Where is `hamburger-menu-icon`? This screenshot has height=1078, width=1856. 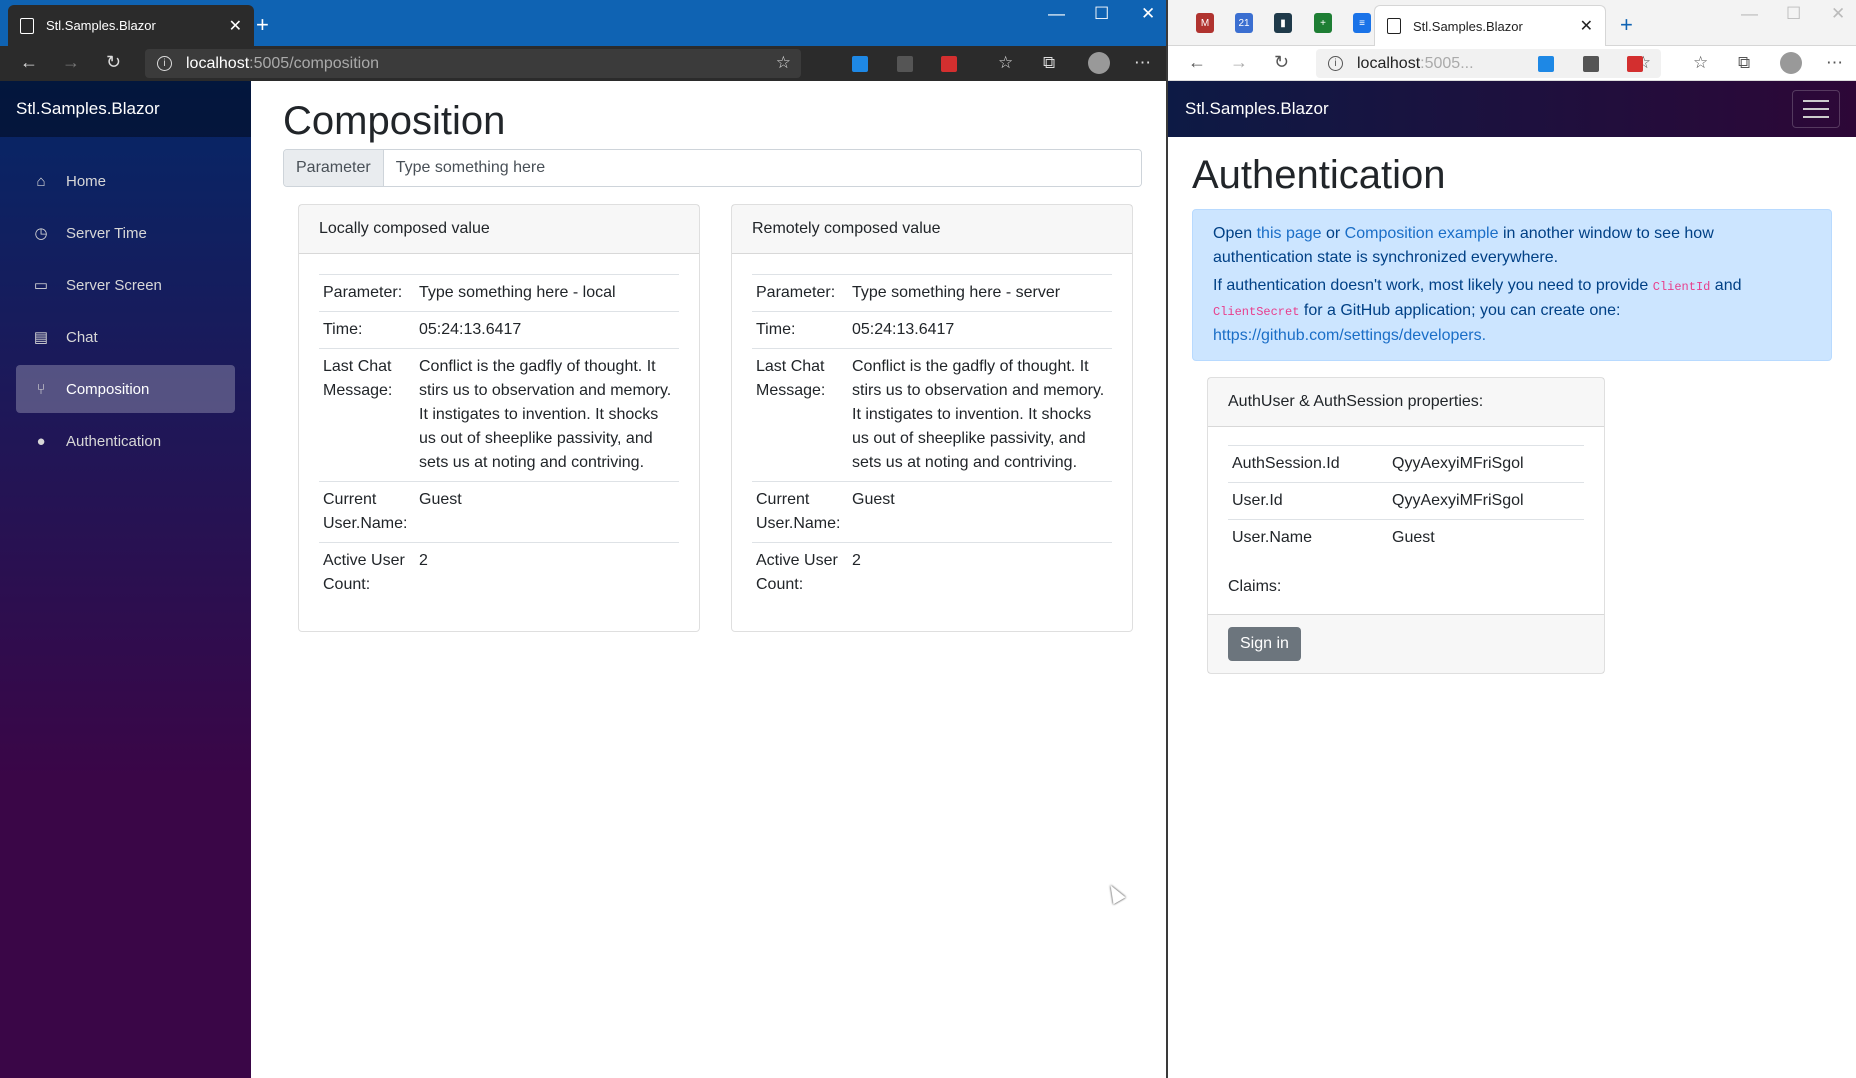
hamburger-menu-icon is located at coordinates (1816, 109).